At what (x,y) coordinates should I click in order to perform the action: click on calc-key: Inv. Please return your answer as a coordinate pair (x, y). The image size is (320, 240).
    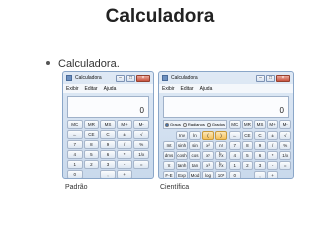
    Looking at the image, I should click on (182, 135).